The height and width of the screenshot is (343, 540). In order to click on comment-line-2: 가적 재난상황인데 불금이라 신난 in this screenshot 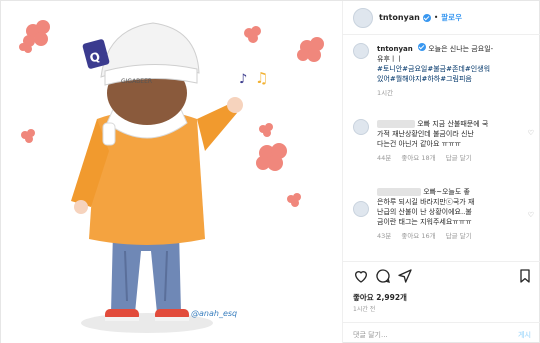, I will do `click(425, 134)`.